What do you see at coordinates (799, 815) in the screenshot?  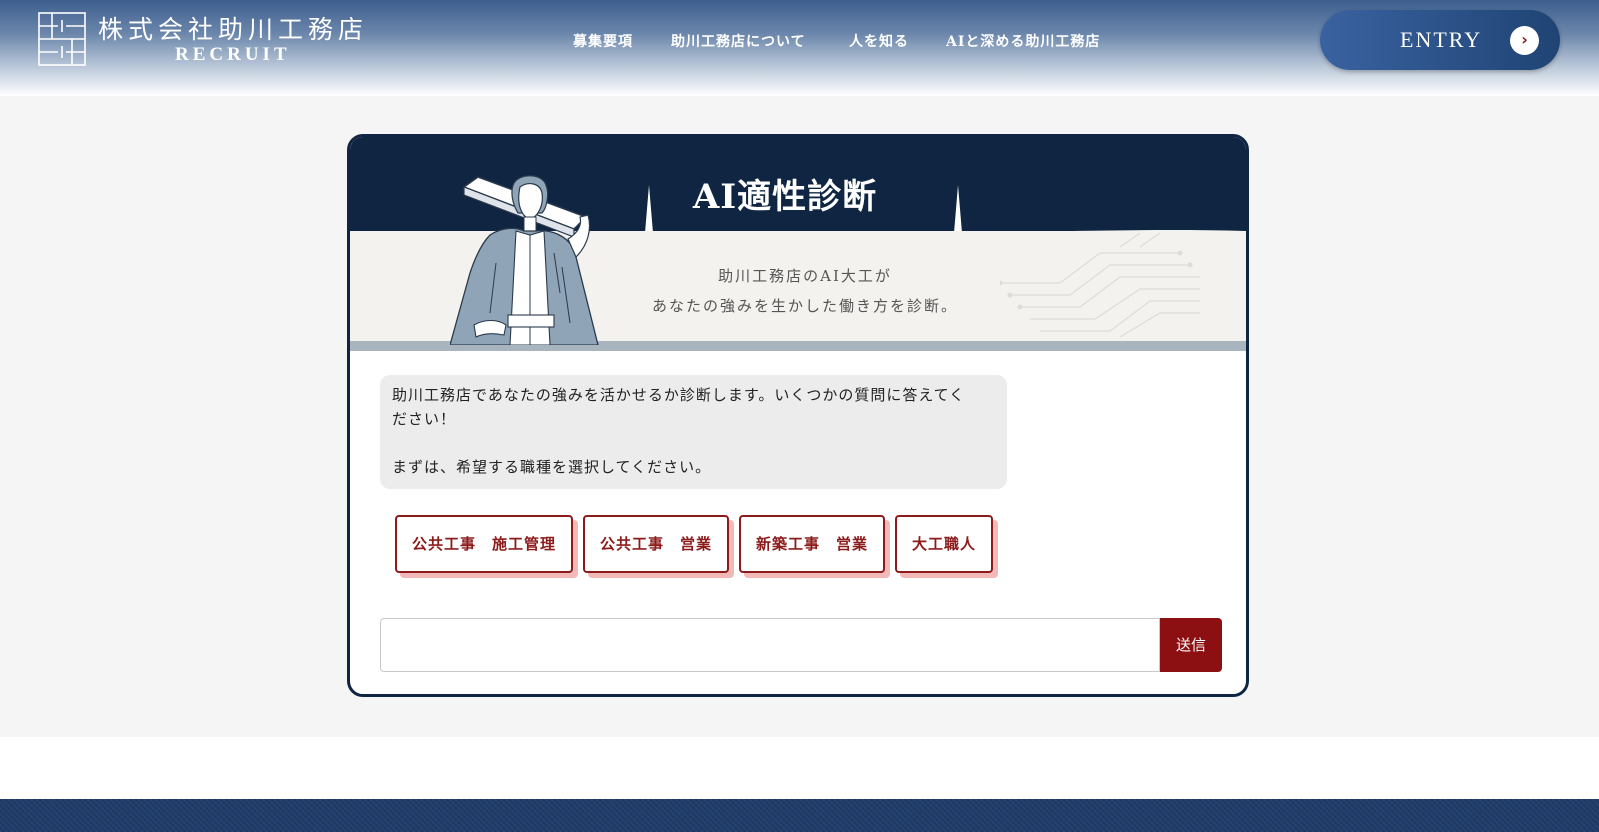 I see `site-footer` at bounding box center [799, 815].